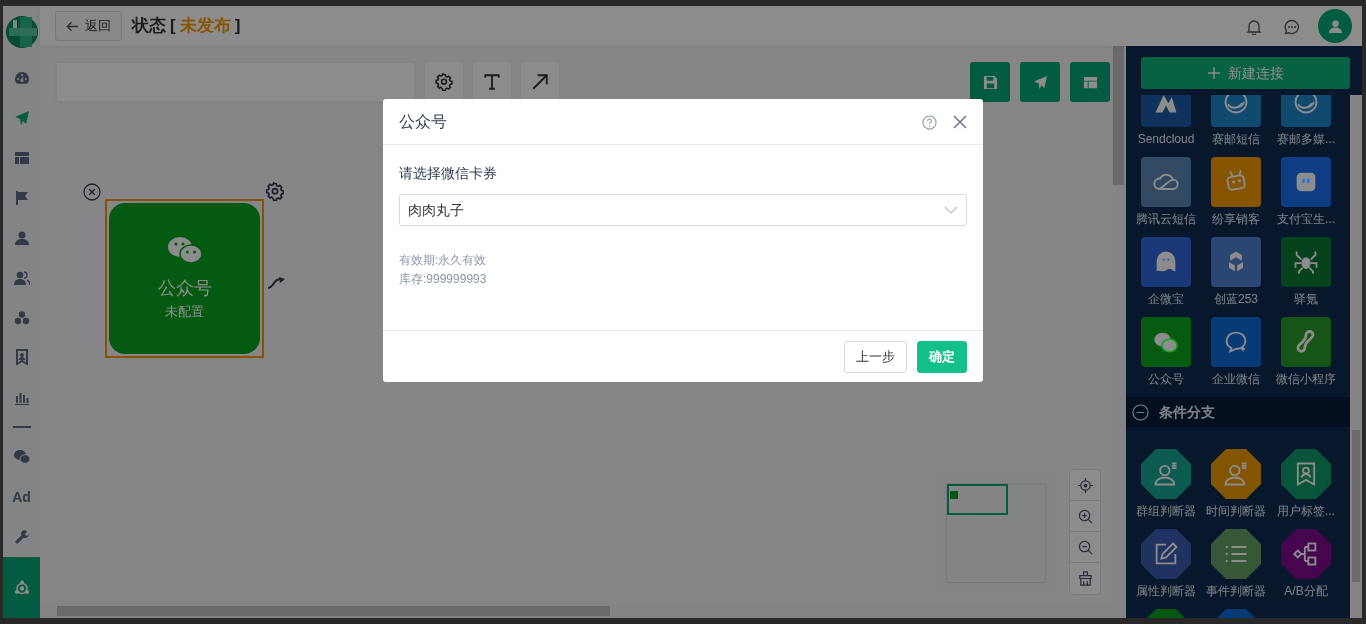 Image resolution: width=1366 pixels, height=624 pixels. What do you see at coordinates (21, 77) in the screenshot?
I see `gauge-icon` at bounding box center [21, 77].